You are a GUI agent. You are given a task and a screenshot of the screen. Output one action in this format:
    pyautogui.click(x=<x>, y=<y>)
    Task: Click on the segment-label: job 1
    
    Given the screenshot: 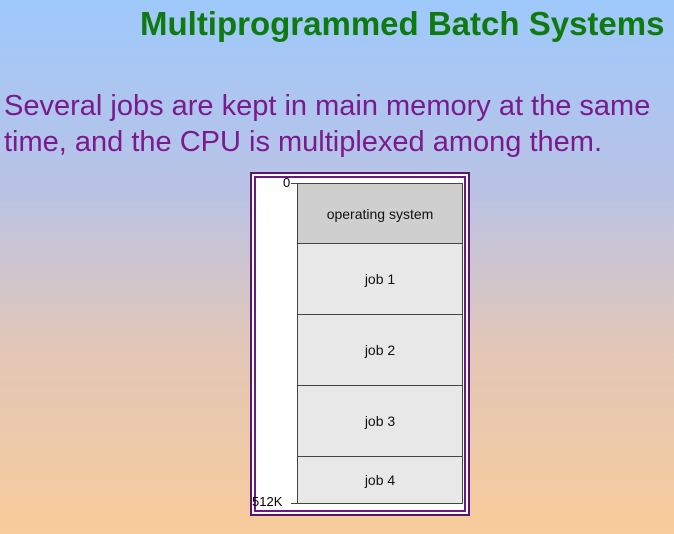 What is the action you would take?
    pyautogui.click(x=380, y=279)
    